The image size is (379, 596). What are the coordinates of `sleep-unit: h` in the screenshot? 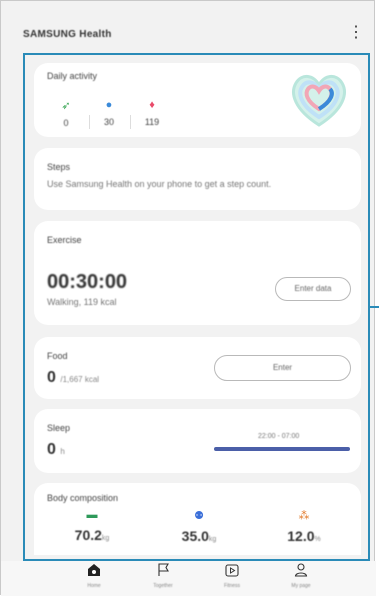 It's located at (62, 451).